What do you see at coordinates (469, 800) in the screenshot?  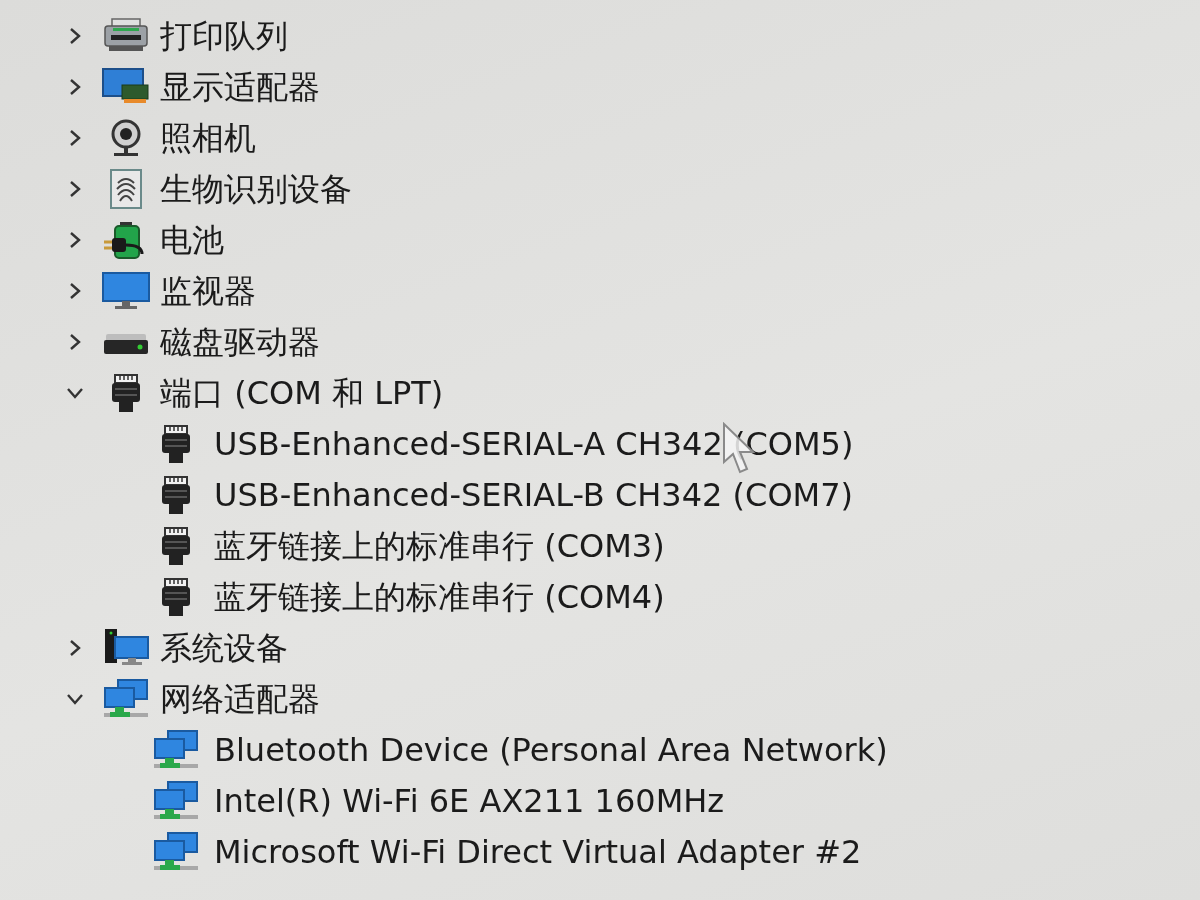 I see `device-label: Intel(R) Wi-Fi 6E AX211 160MHz` at bounding box center [469, 800].